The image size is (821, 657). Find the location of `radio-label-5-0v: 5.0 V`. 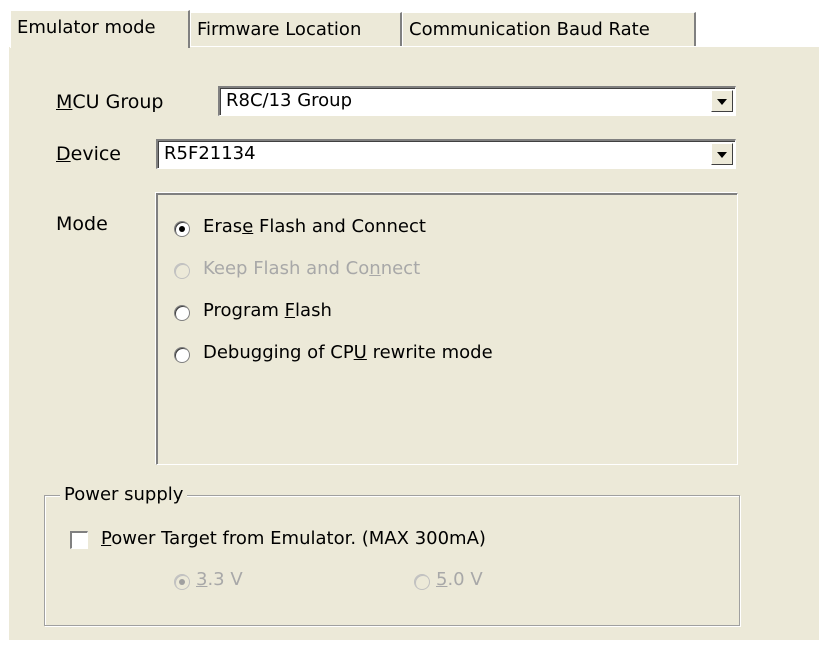

radio-label-5-0v: 5.0 V is located at coordinates (459, 579).